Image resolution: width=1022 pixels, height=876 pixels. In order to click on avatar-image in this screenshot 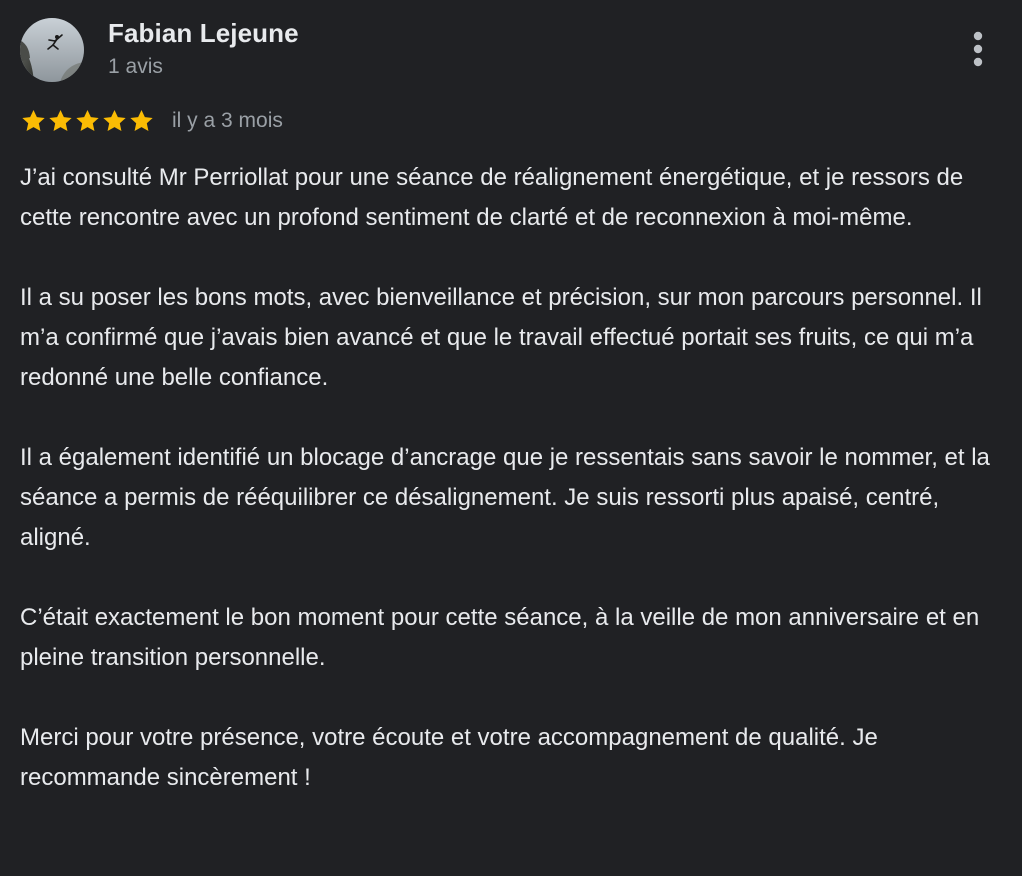, I will do `click(52, 50)`.